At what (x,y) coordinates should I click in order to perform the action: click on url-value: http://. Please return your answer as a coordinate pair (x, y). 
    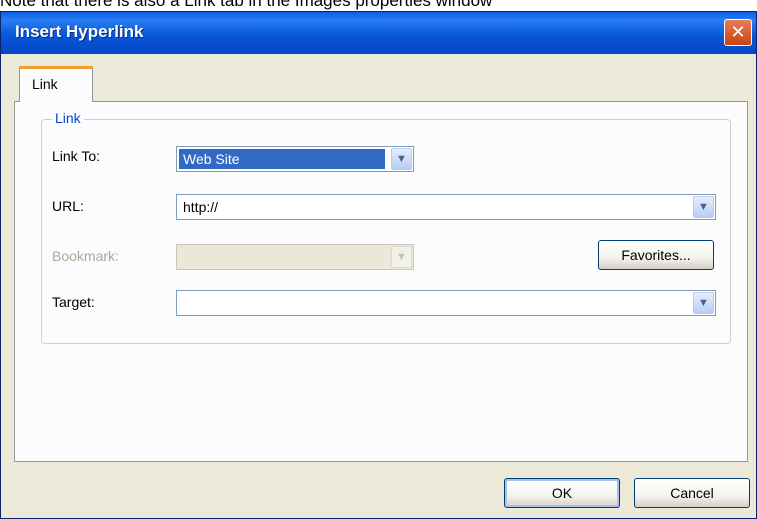
    Looking at the image, I should click on (200, 207).